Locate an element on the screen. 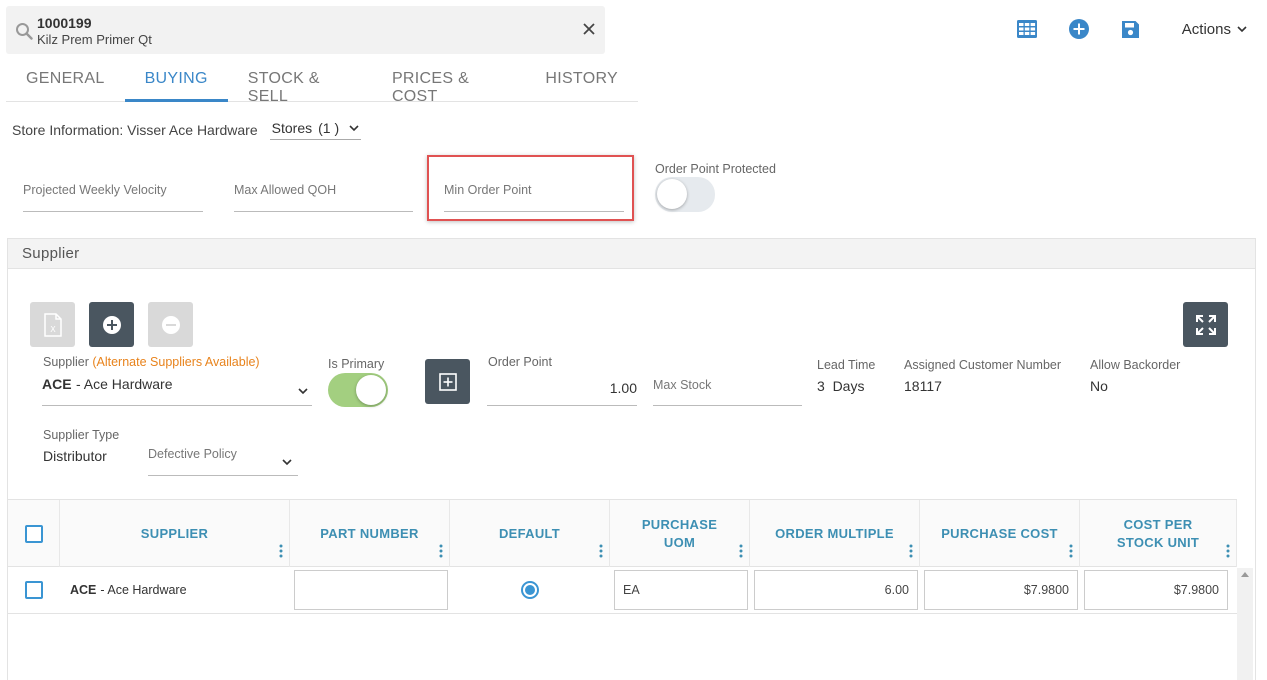 Image resolution: width=1267 pixels, height=680 pixels. projected-weekly-velocity-placeholder: Projected Weekly Velocity is located at coordinates (95, 190).